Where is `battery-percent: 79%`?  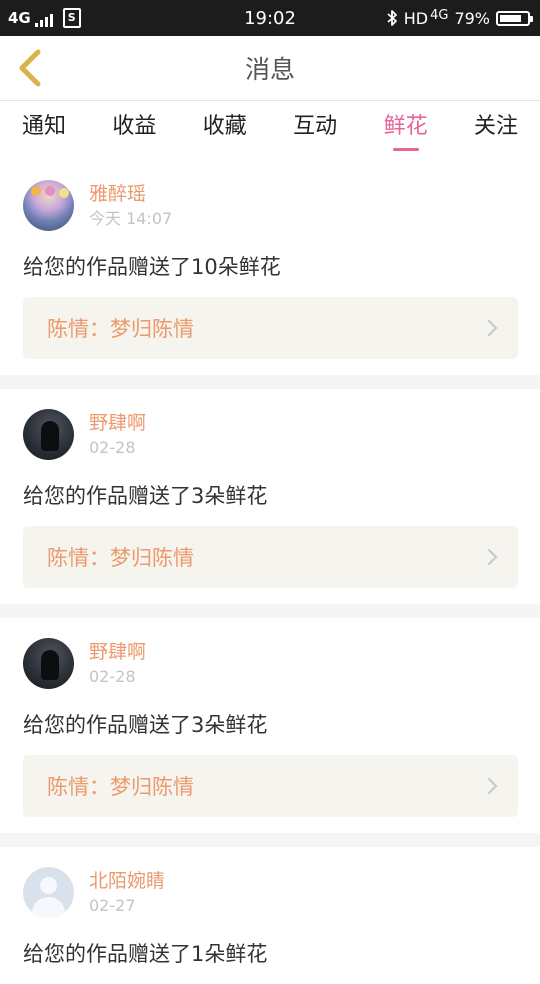 battery-percent: 79% is located at coordinates (472, 18).